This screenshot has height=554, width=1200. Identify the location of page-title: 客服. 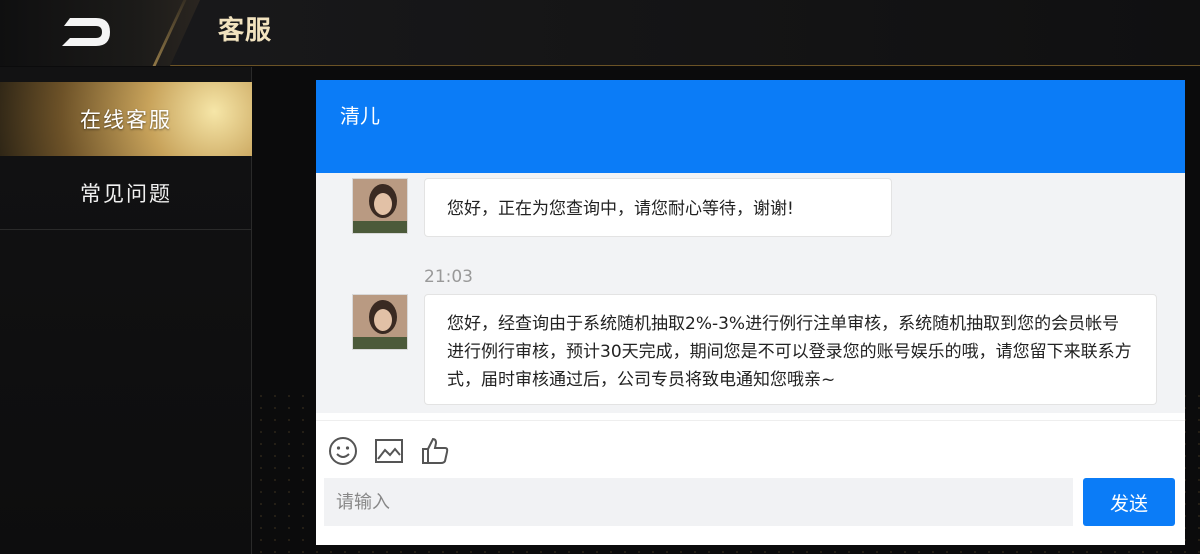
(245, 31).